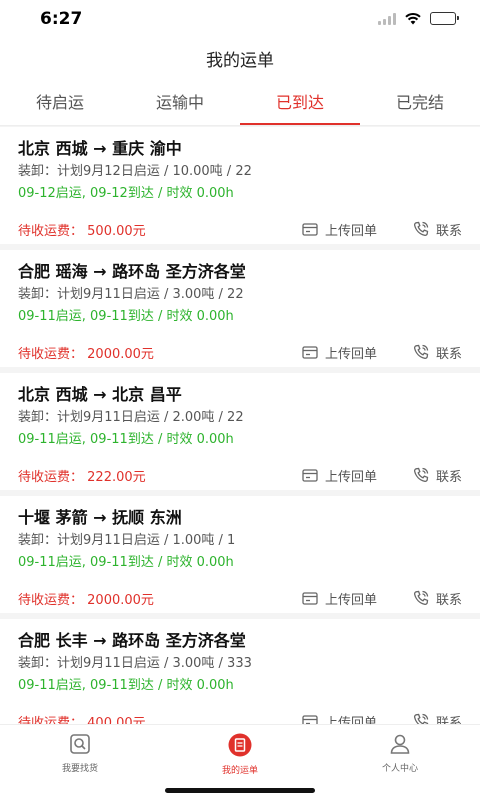 The width and height of the screenshot is (480, 800). I want to click on order-footer: 待收运费： 400.00元 上传回单 联系, so click(240, 717).